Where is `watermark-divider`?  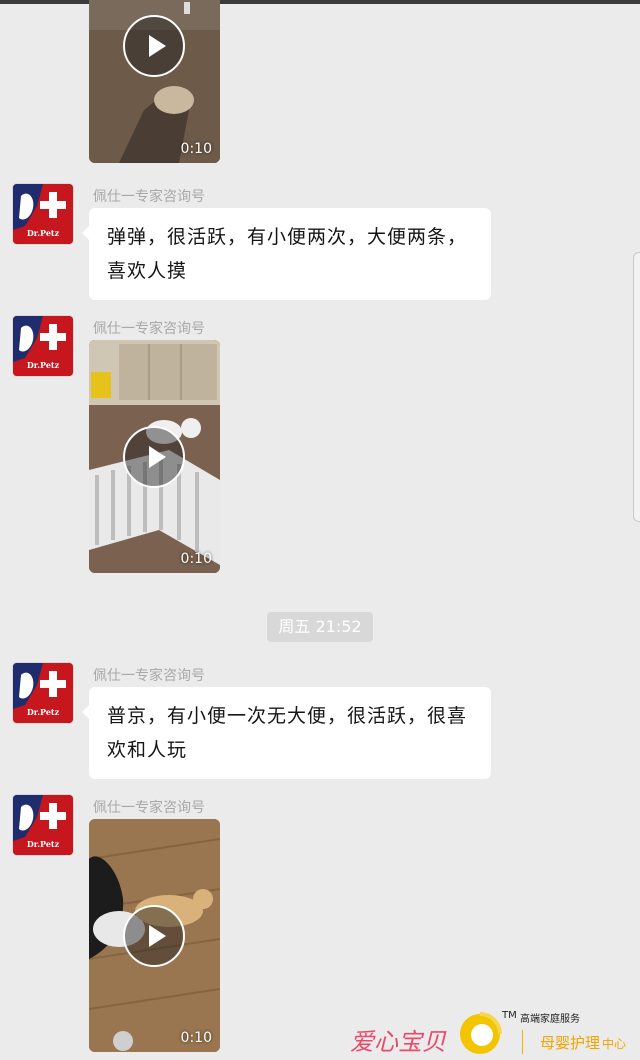 watermark-divider is located at coordinates (522, 1042).